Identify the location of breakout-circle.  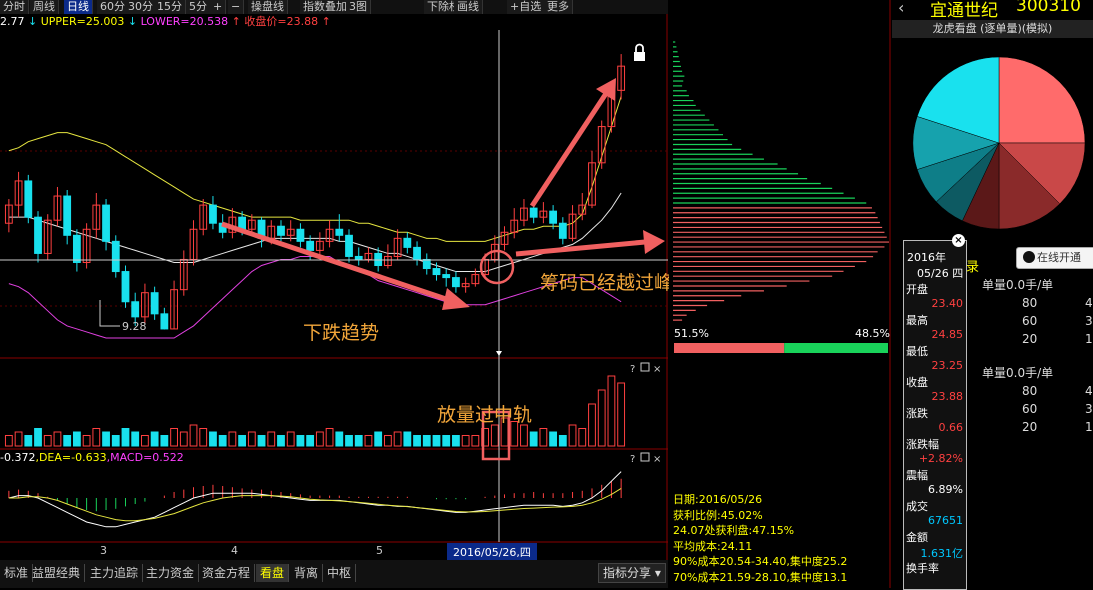
(497, 267).